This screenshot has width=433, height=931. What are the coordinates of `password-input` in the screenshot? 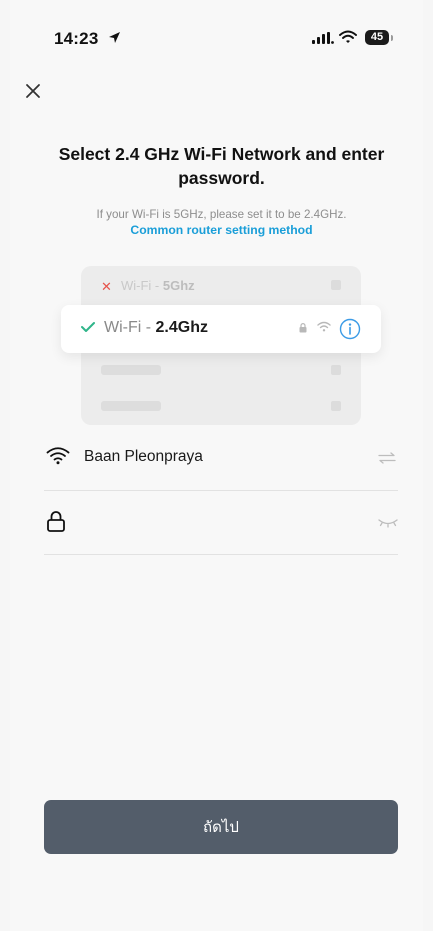 It's located at (221, 523).